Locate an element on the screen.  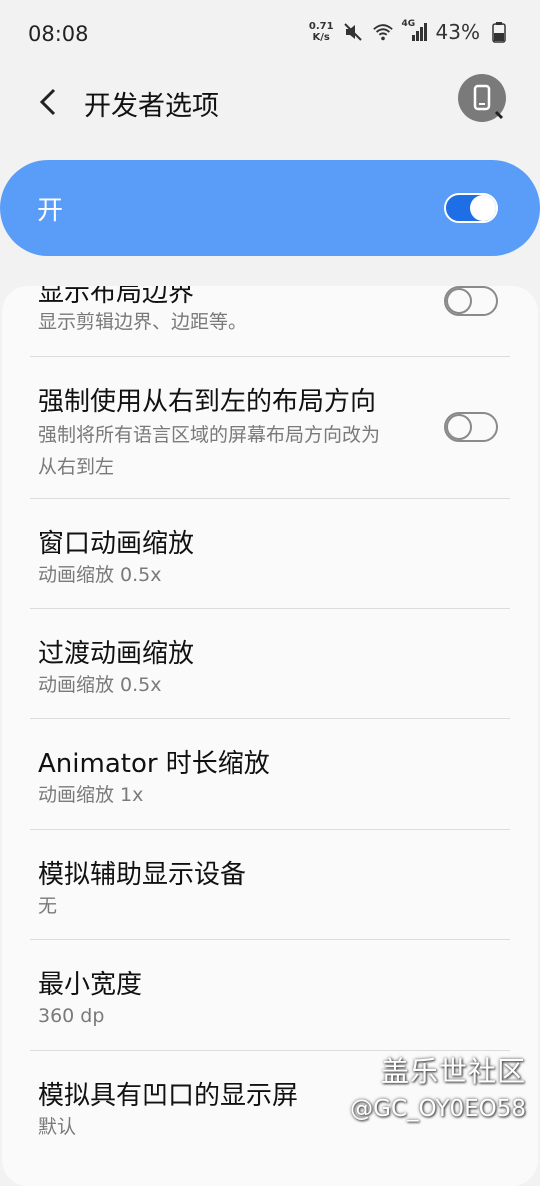
setting-animator-duration-scale: Animator 时长缩放 动画缩放 1x is located at coordinates (270, 773).